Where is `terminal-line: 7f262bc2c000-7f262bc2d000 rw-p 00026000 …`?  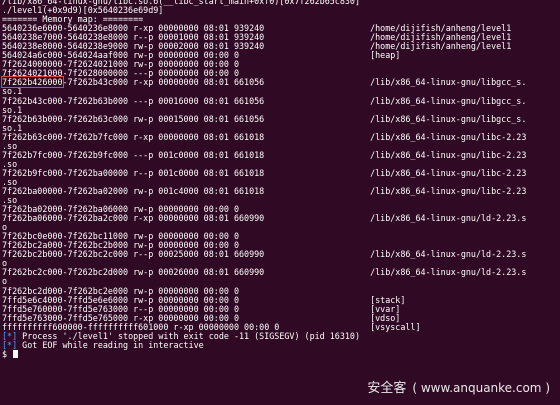 terminal-line: 7f262bc2c000-7f262bc2d000 rw-p 00026000 … is located at coordinates (264, 272).